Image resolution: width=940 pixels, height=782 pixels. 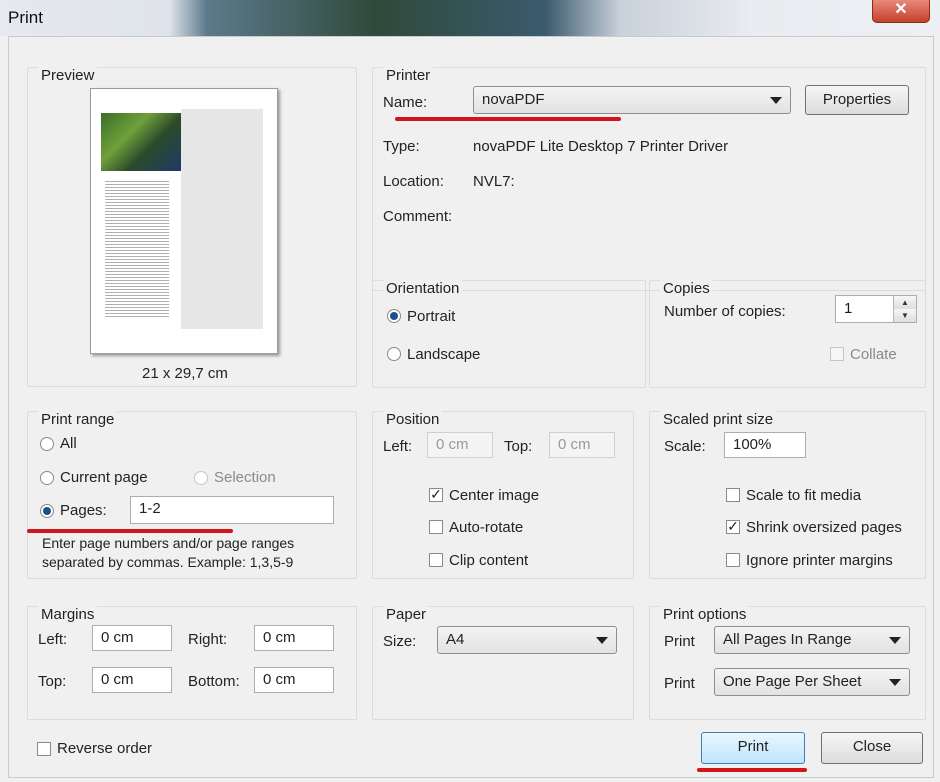 What do you see at coordinates (873, 354) in the screenshot?
I see `collate-label: Collate` at bounding box center [873, 354].